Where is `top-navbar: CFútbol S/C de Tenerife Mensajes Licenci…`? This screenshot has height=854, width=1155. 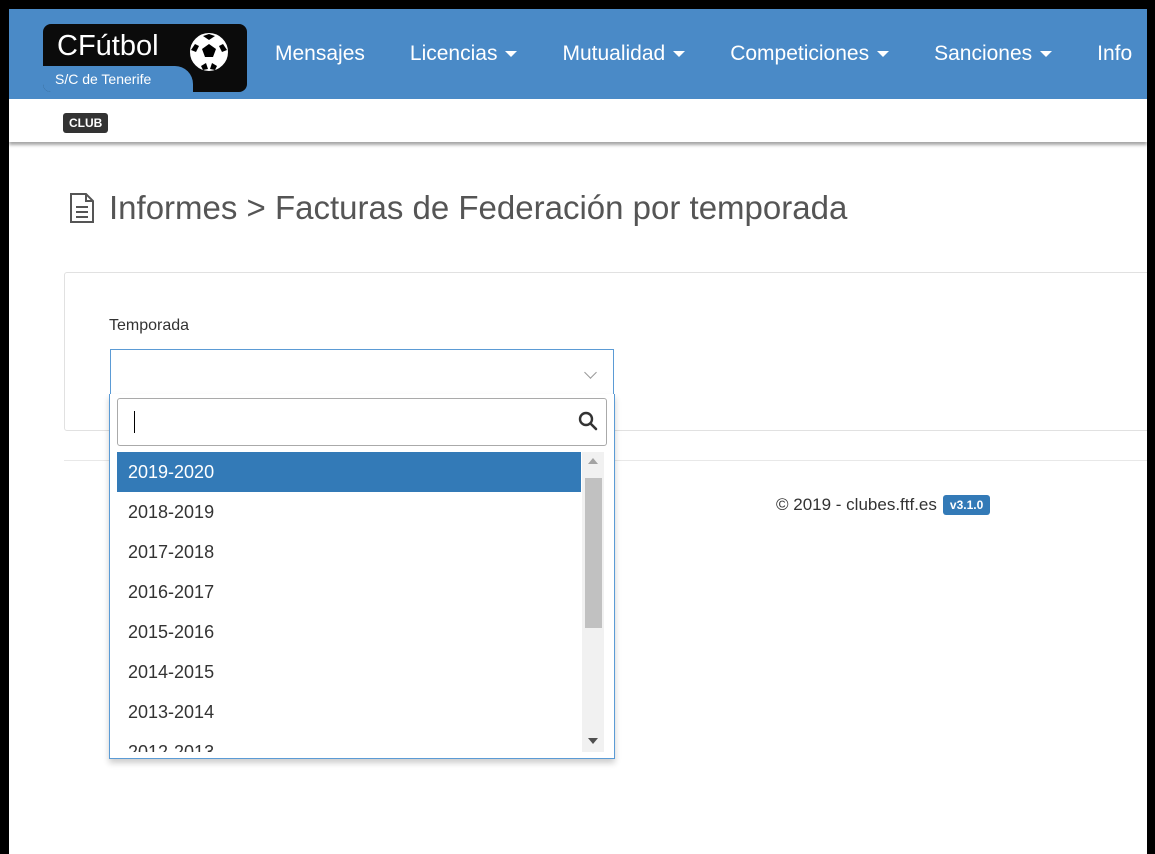 top-navbar: CFútbol S/C de Tenerife Mensajes Licenci… is located at coordinates (578, 54).